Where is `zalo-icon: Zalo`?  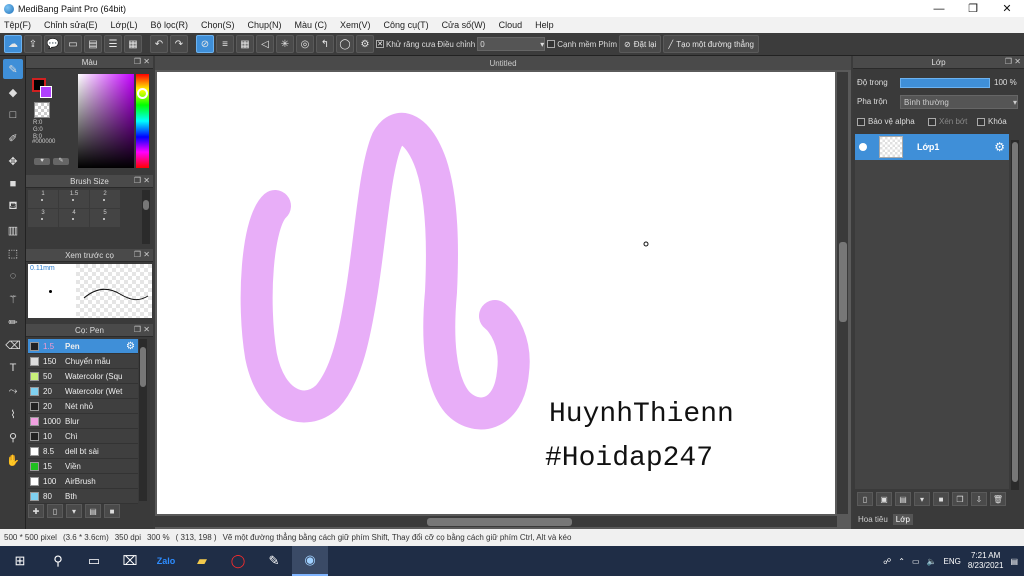
zalo-icon: Zalo is located at coordinates (166, 561).